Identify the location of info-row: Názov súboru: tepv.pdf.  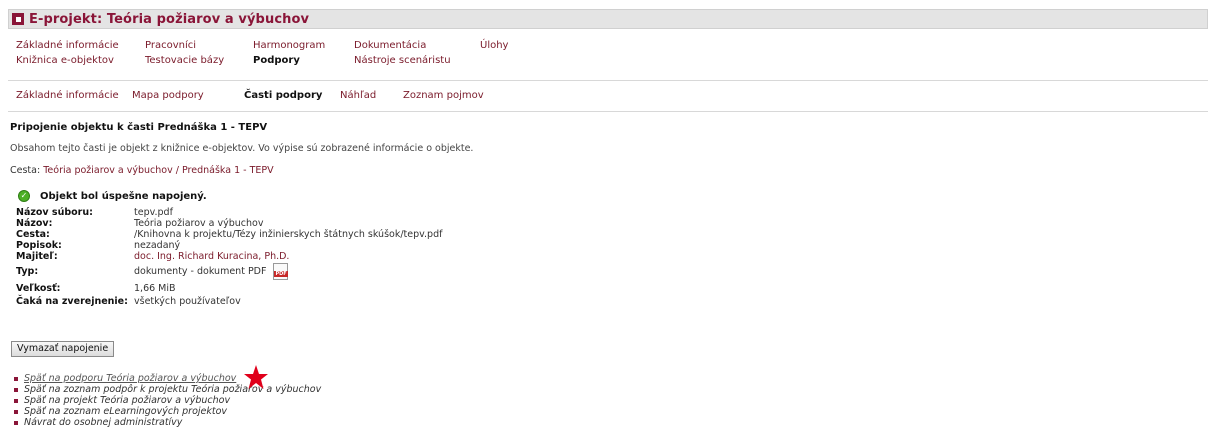
(229, 212).